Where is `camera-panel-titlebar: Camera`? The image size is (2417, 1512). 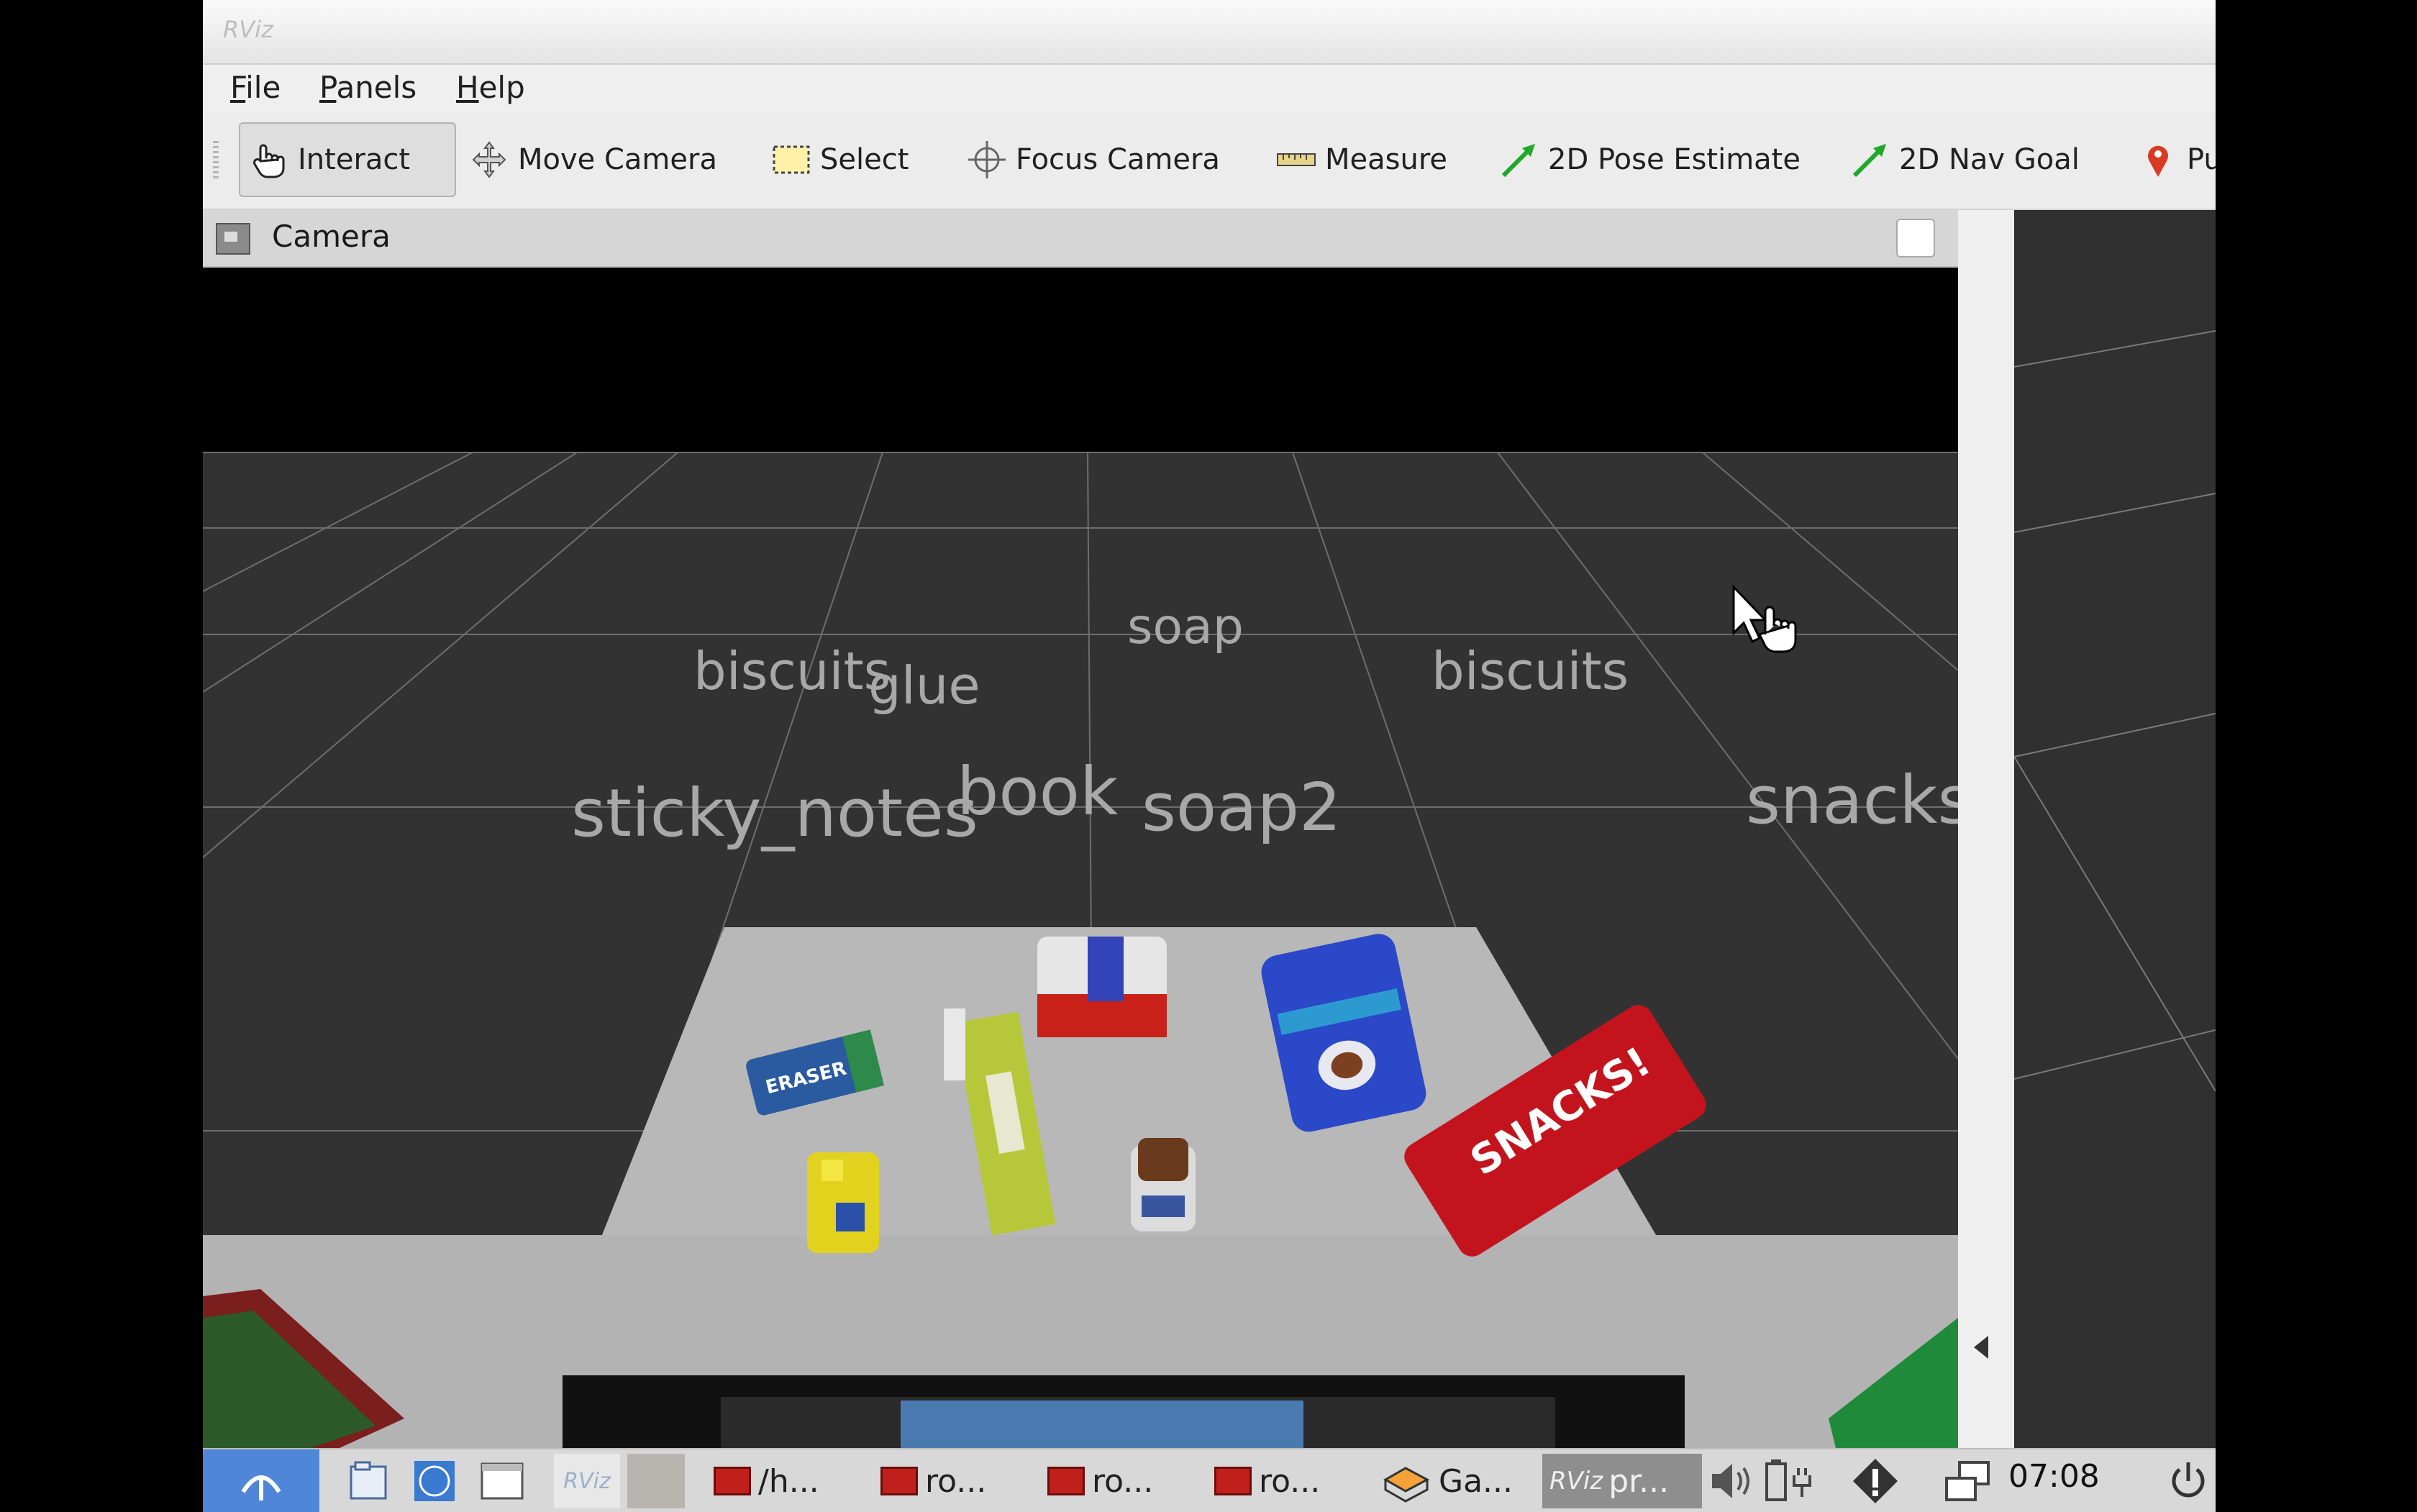 camera-panel-titlebar: Camera is located at coordinates (1081, 239).